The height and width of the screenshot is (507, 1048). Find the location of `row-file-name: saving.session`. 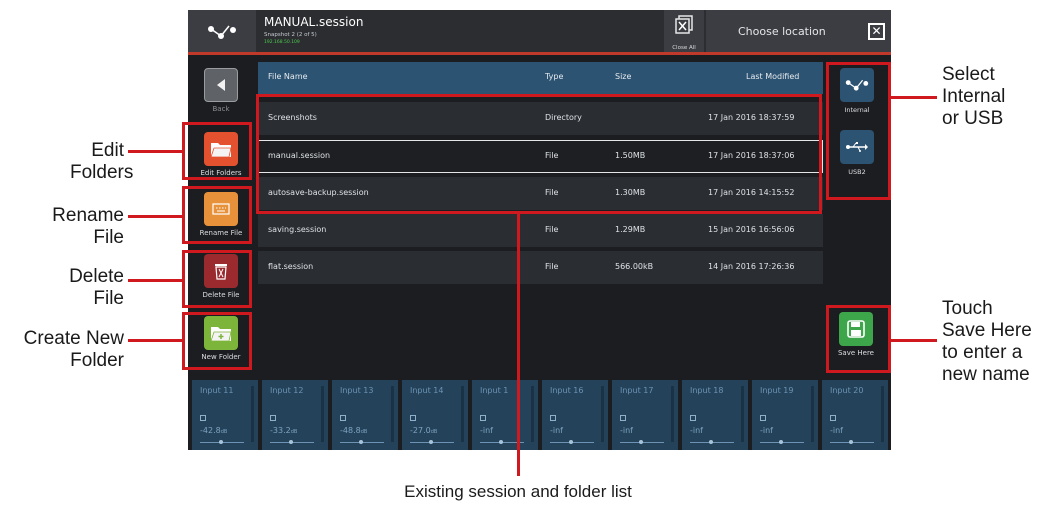

row-file-name: saving.session is located at coordinates (297, 229).